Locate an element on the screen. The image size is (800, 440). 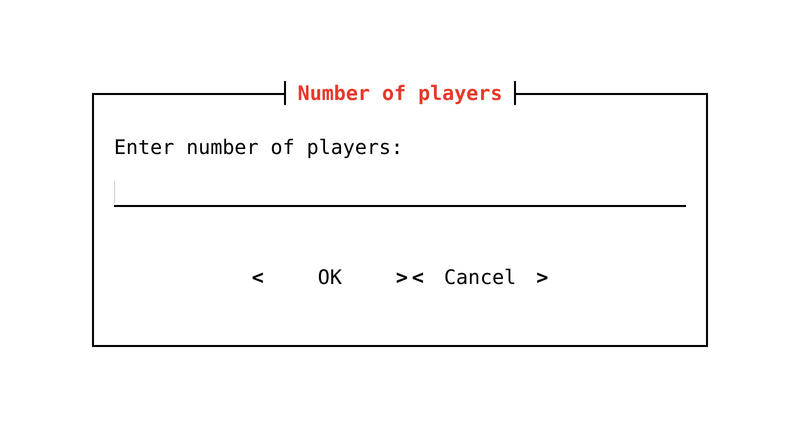
dialog-button: < OK > is located at coordinates (330, 277).